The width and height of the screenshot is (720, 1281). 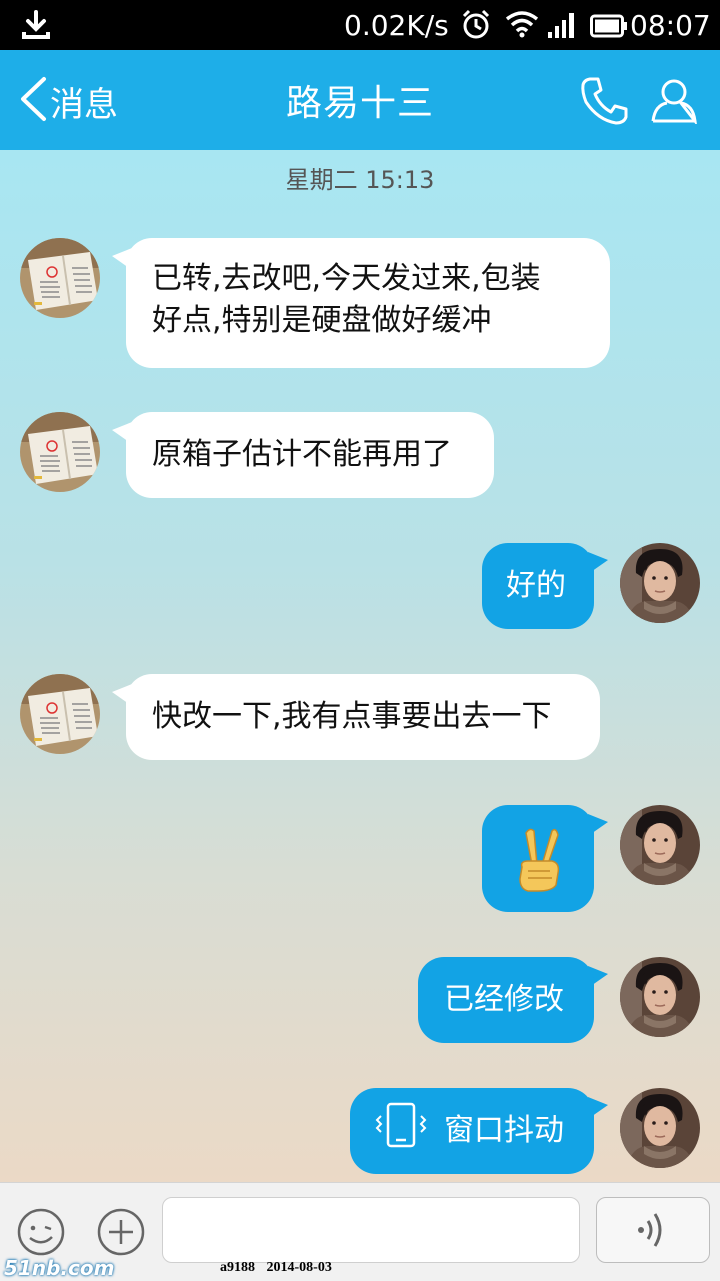 What do you see at coordinates (302, 454) in the screenshot?
I see `message-text: 原箱子估计不能再用了` at bounding box center [302, 454].